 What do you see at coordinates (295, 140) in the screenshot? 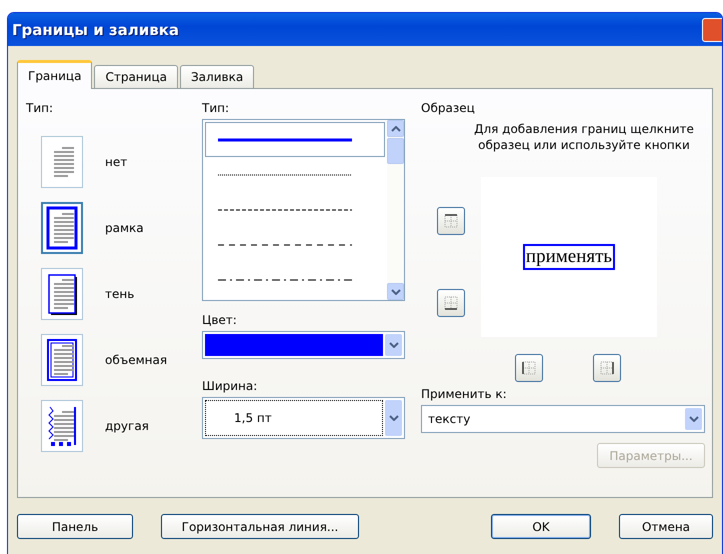
I see `line-style-item` at bounding box center [295, 140].